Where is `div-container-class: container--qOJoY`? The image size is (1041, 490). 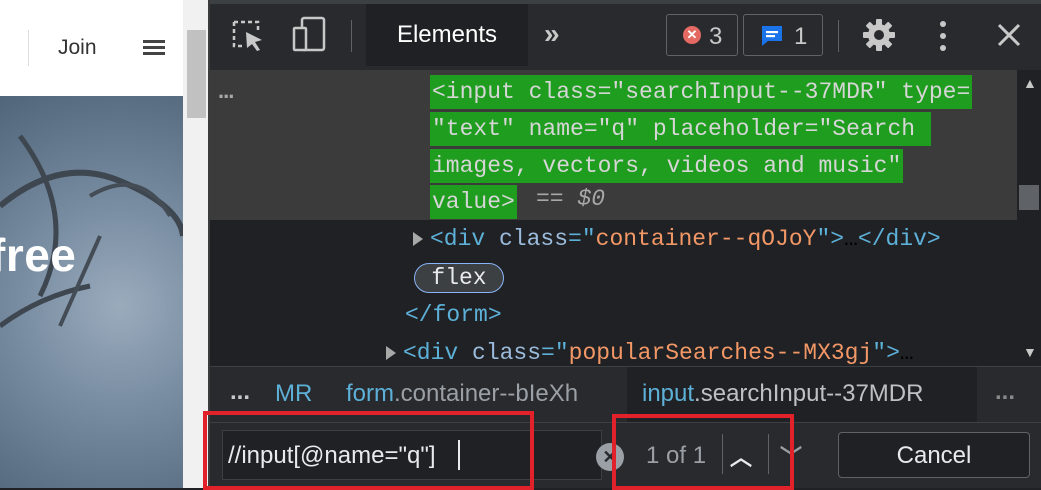
div-container-class: container--qOJoY is located at coordinates (706, 239).